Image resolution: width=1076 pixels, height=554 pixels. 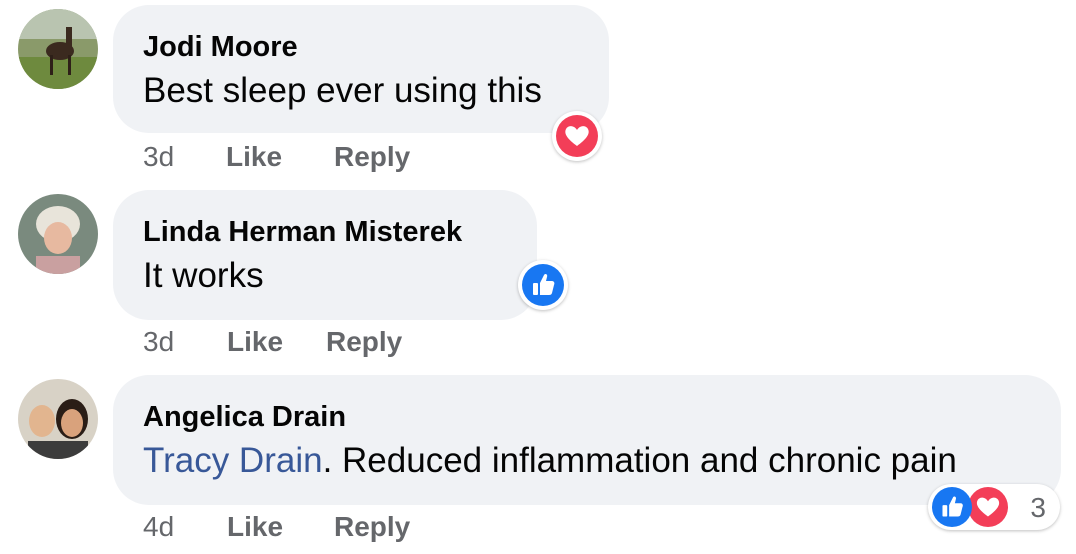 I want to click on comment-text-body: . Reduced inflammation and chronic pain, so click(x=639, y=460).